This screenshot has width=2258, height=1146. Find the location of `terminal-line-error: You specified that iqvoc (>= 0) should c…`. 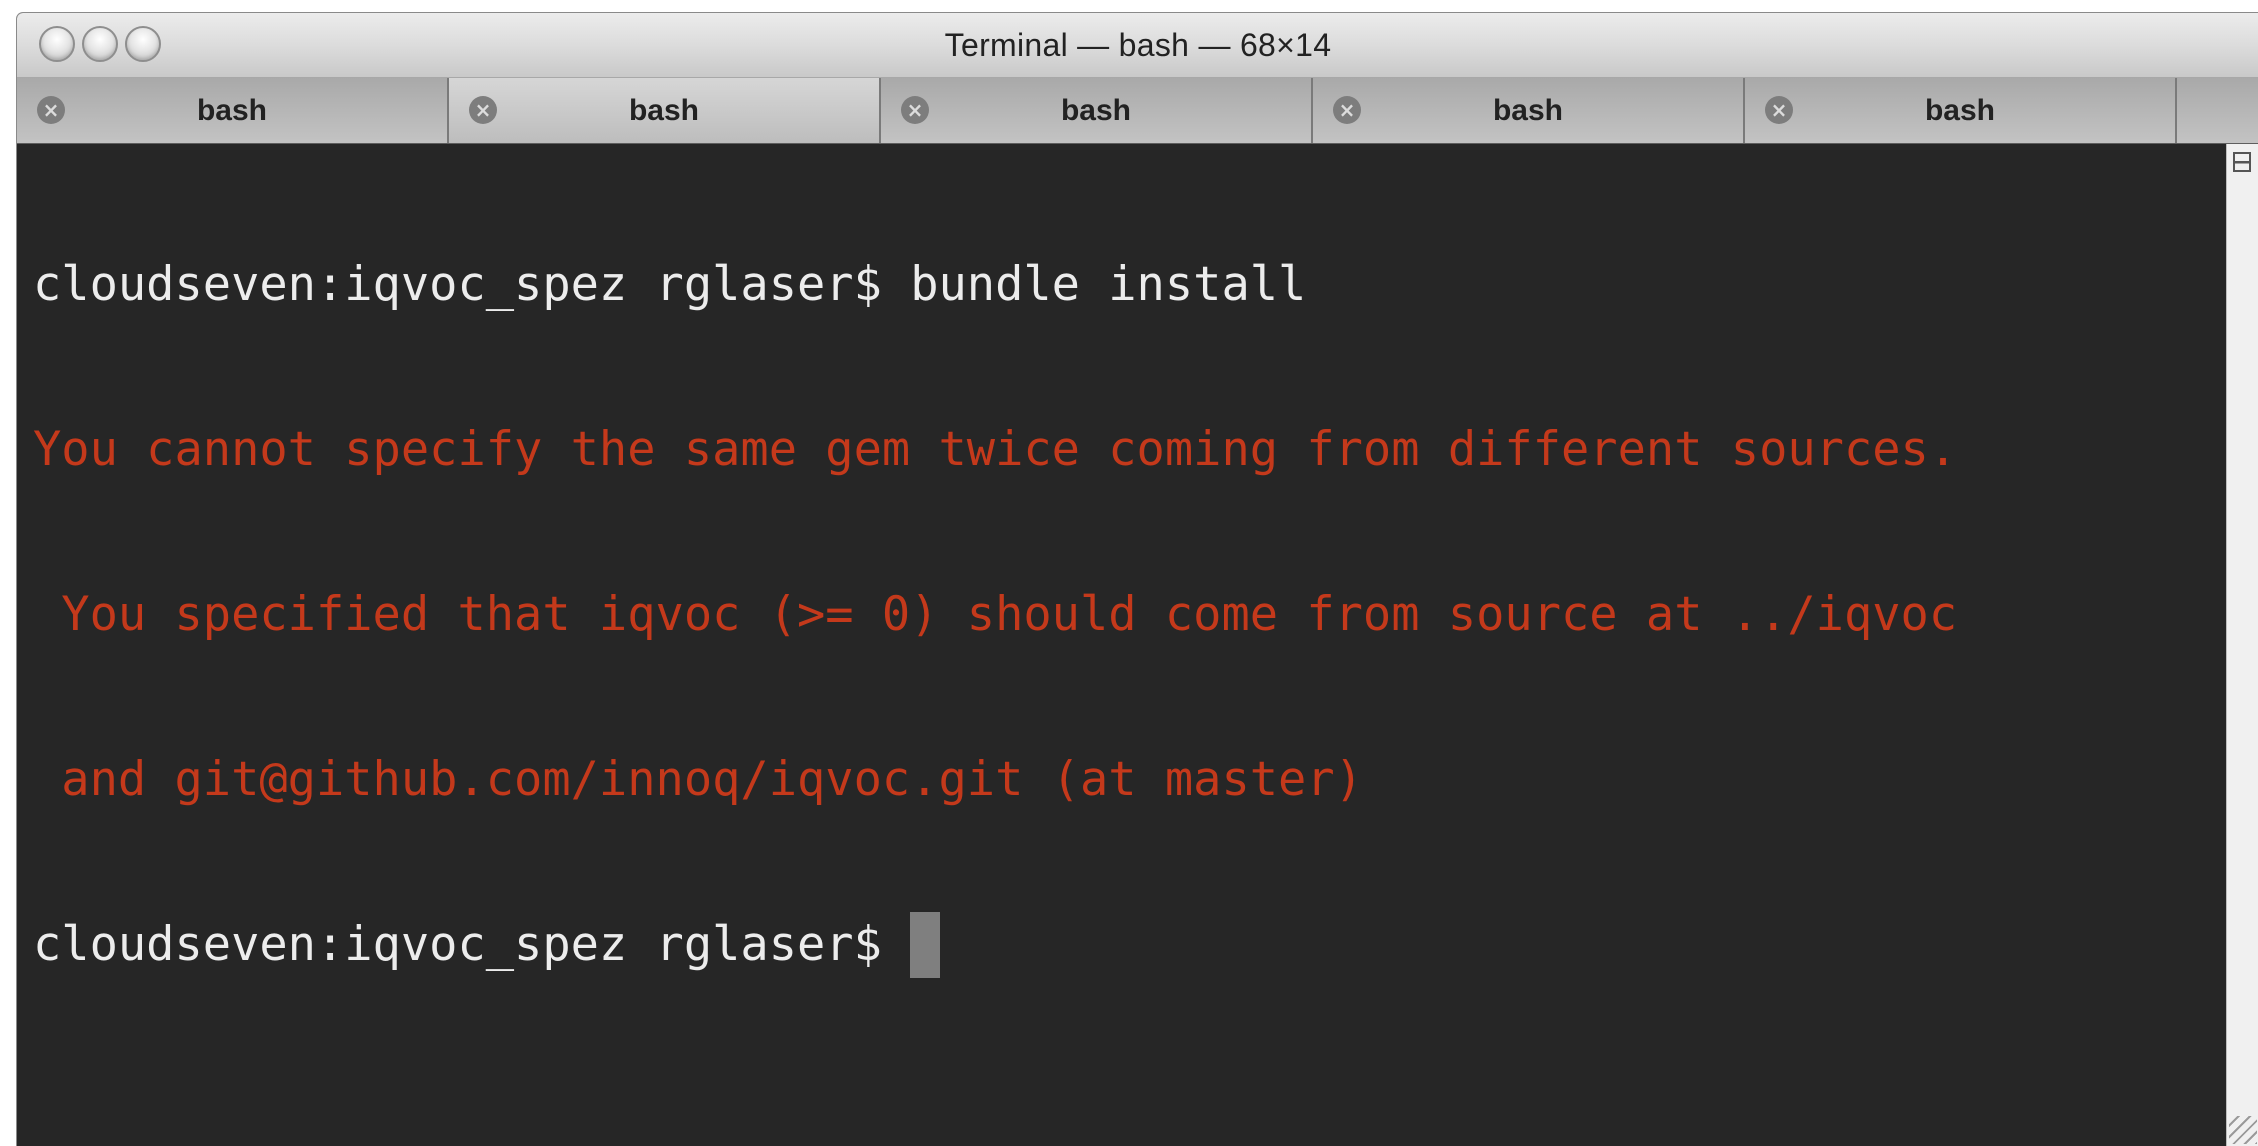

terminal-line-error: You specified that iqvoc (>= 0) should c… is located at coordinates (1130, 614).